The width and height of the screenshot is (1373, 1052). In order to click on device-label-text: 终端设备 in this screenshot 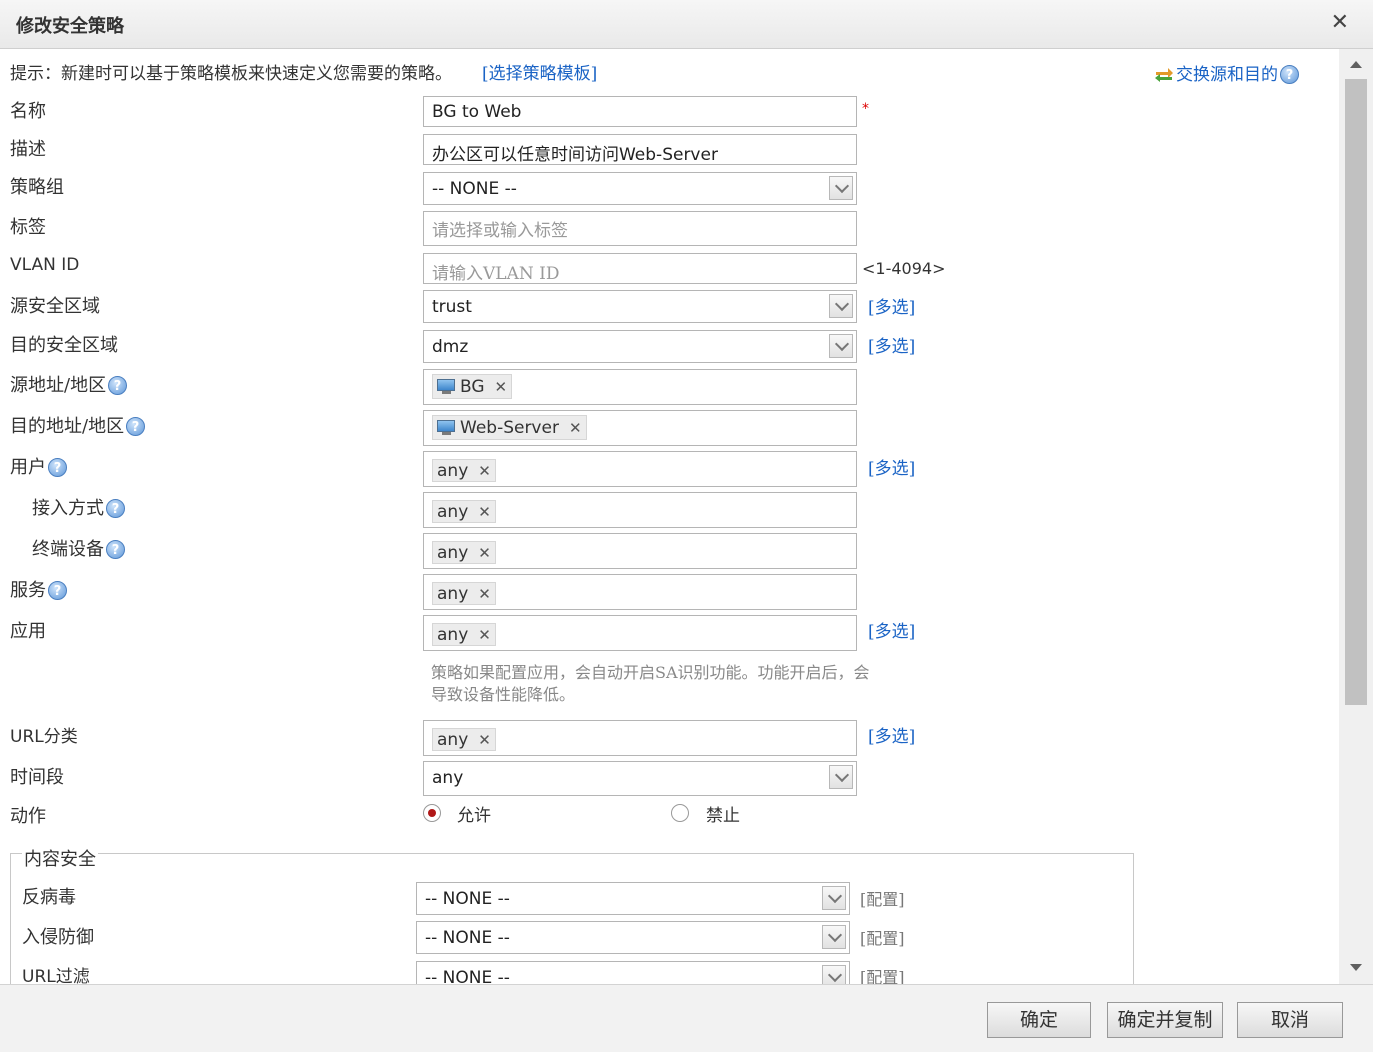, I will do `click(68, 549)`.